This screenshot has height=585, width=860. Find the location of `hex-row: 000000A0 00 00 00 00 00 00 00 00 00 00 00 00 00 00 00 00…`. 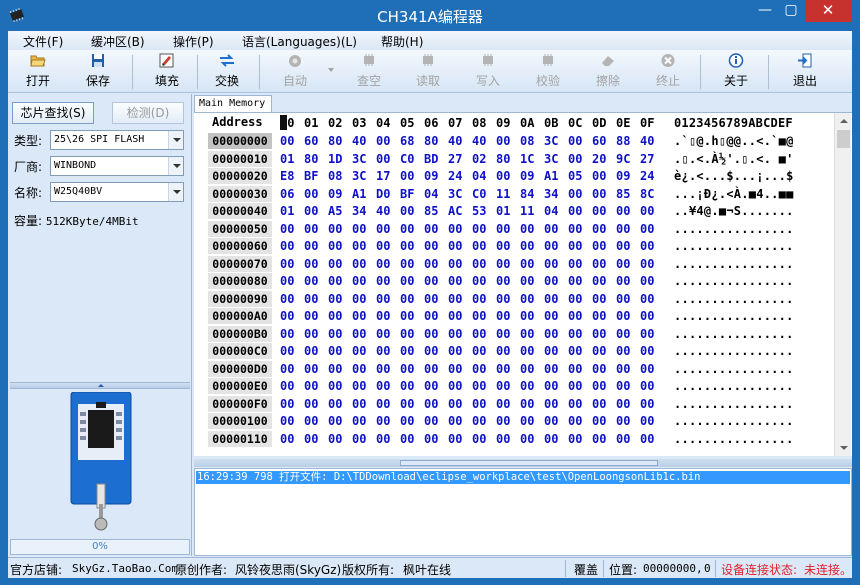

hex-row: 000000A0 00 00 00 00 00 00 00 00 00 00 00 00 00 00 00 00… is located at coordinates (514, 316).